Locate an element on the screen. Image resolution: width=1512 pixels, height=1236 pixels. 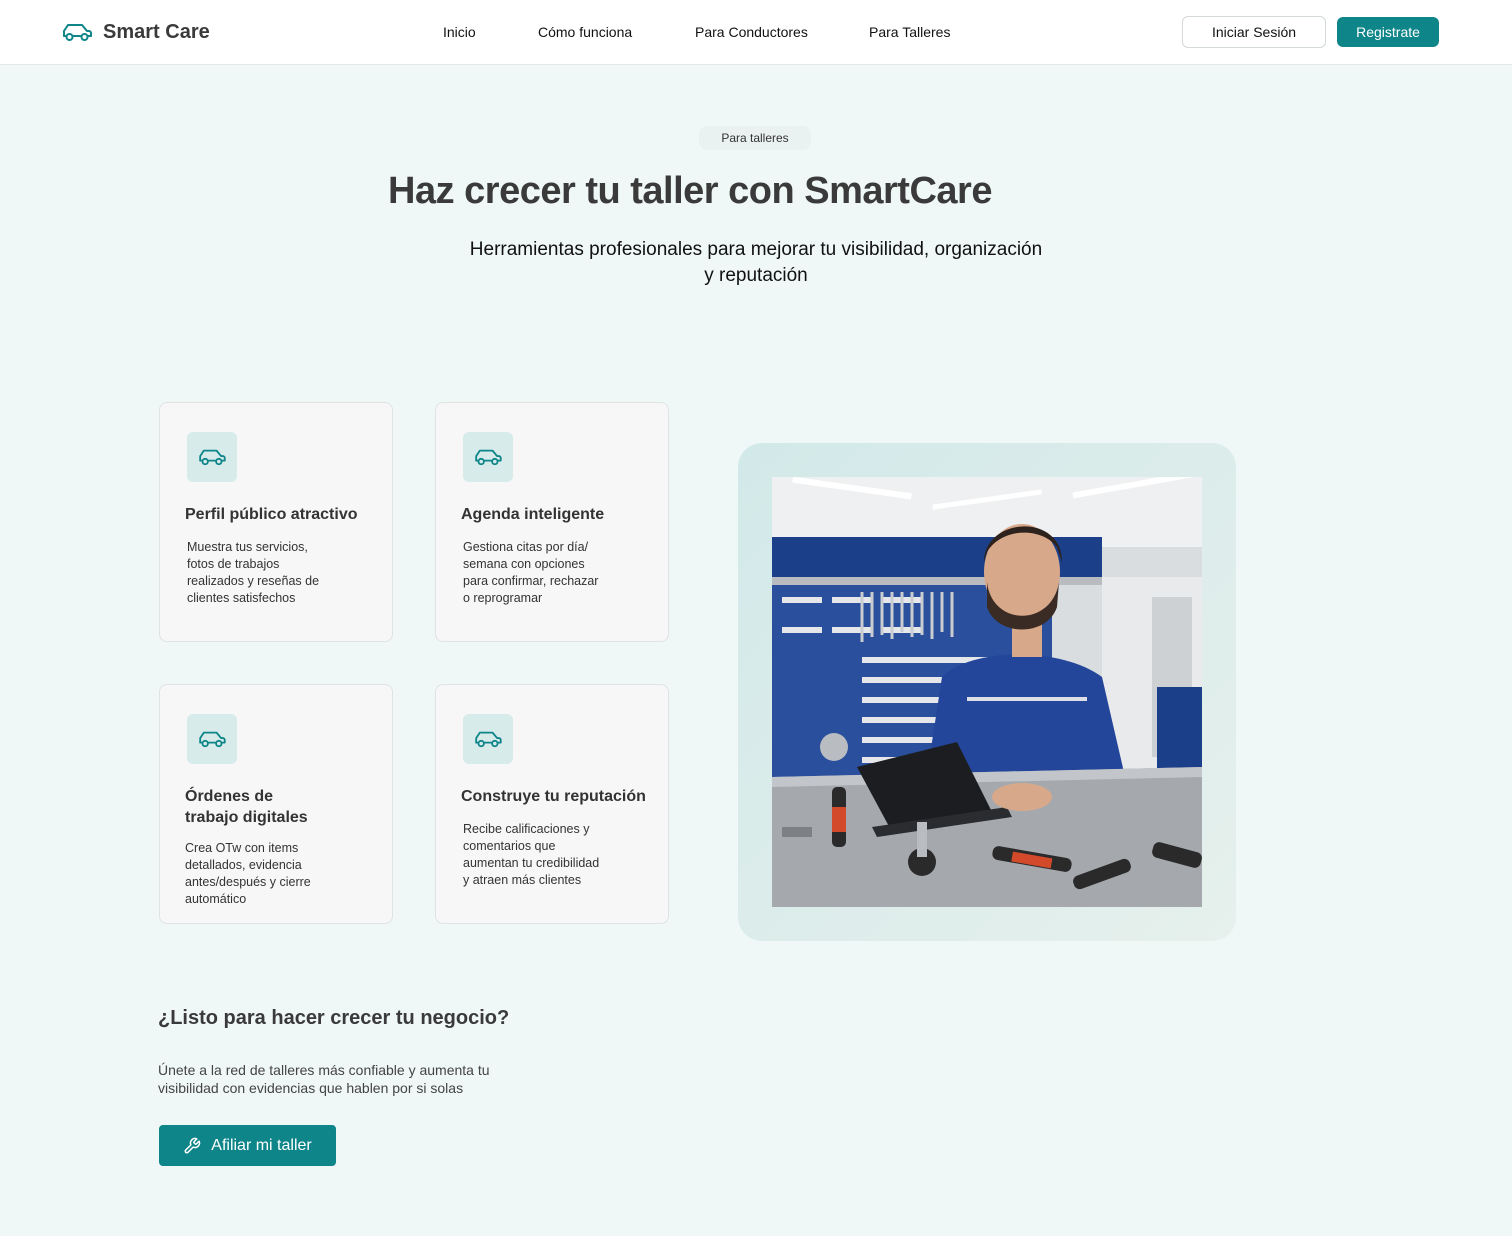
feature-title-line: Órdenes de is located at coordinates (229, 796).